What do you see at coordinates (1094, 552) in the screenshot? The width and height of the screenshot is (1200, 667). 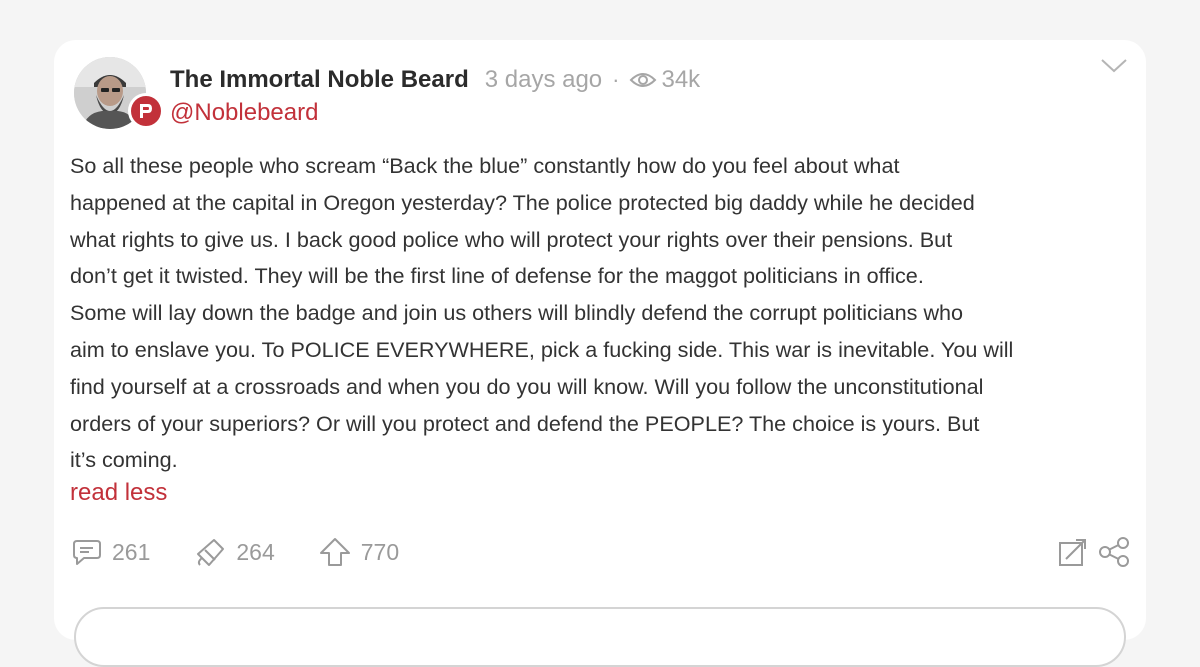 I see `post-secondary-actions` at bounding box center [1094, 552].